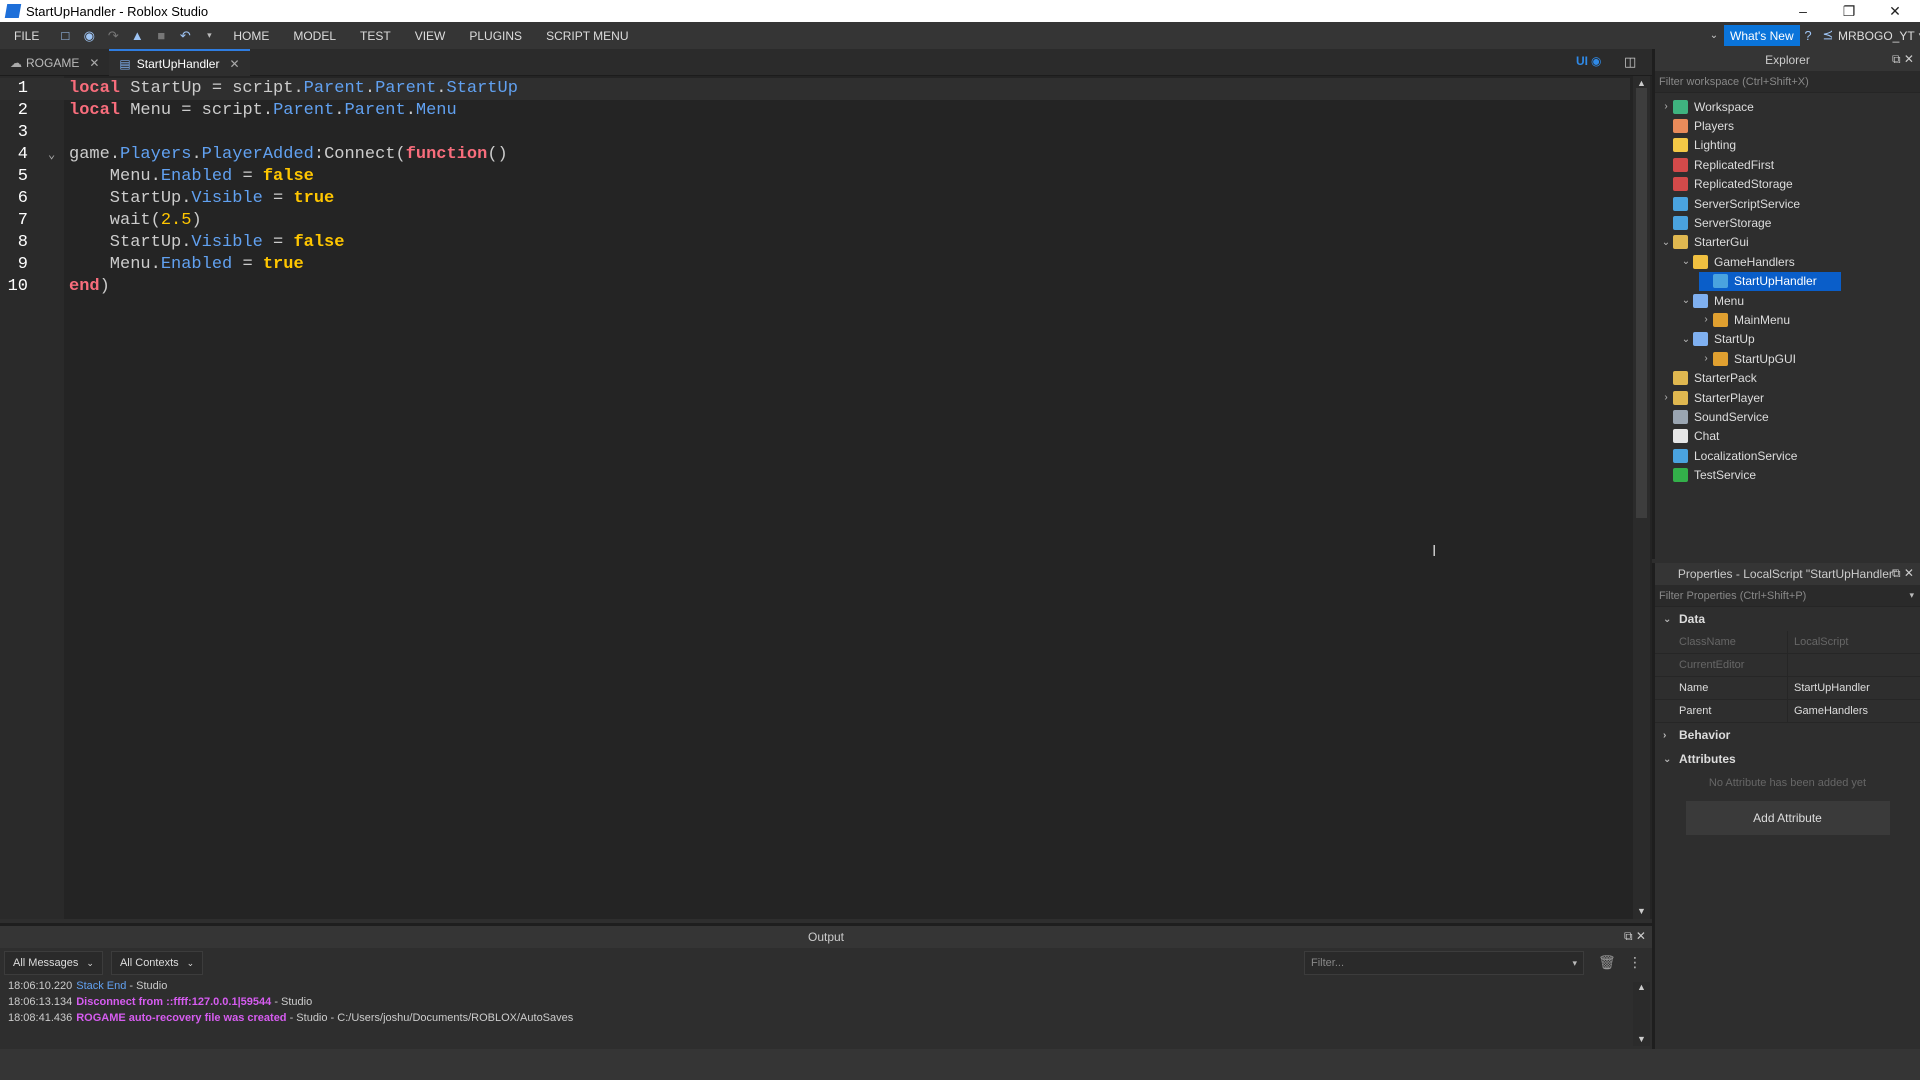 The width and height of the screenshot is (1920, 1080). Describe the element at coordinates (1849, 11) in the screenshot. I see `restore-button: ❐` at that location.